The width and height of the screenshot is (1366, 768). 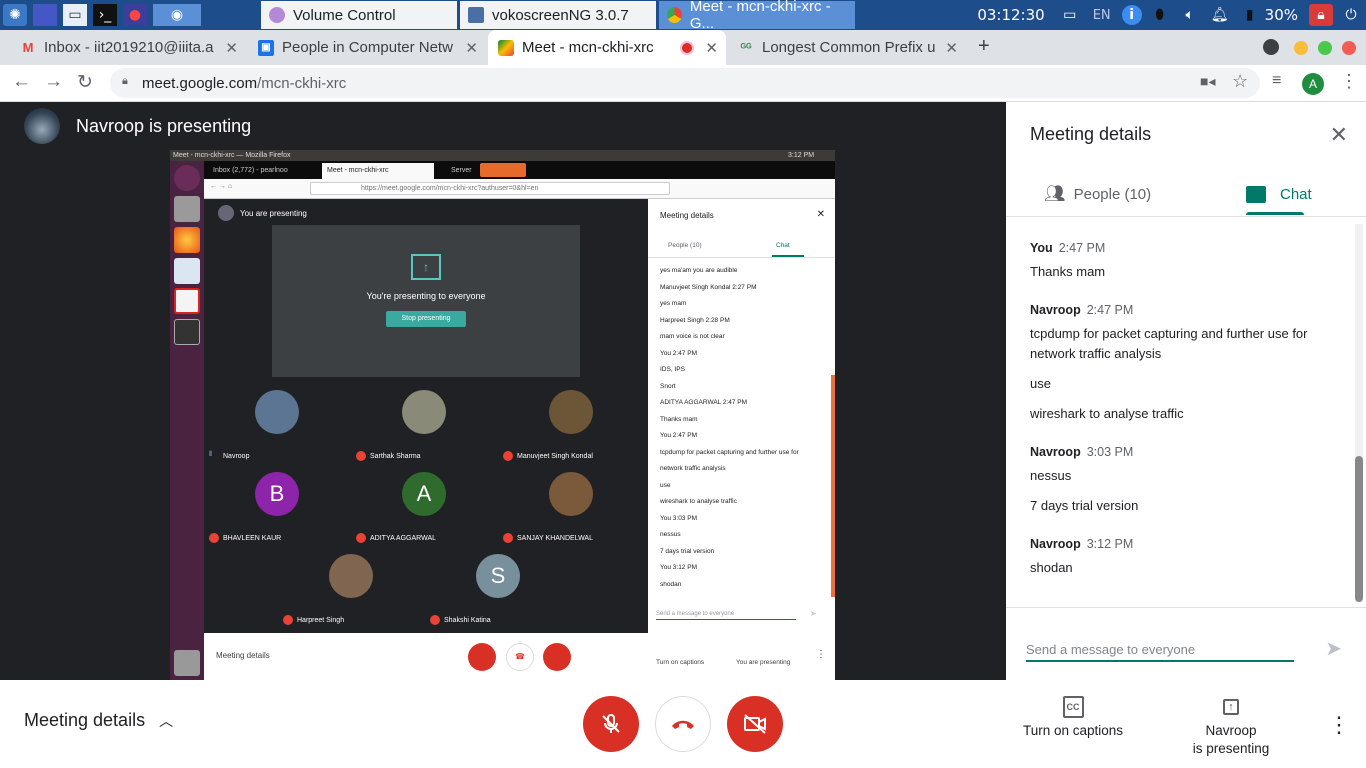 What do you see at coordinates (692, 336) in the screenshot?
I see `shared-chat-line: mam voice is not clear` at bounding box center [692, 336].